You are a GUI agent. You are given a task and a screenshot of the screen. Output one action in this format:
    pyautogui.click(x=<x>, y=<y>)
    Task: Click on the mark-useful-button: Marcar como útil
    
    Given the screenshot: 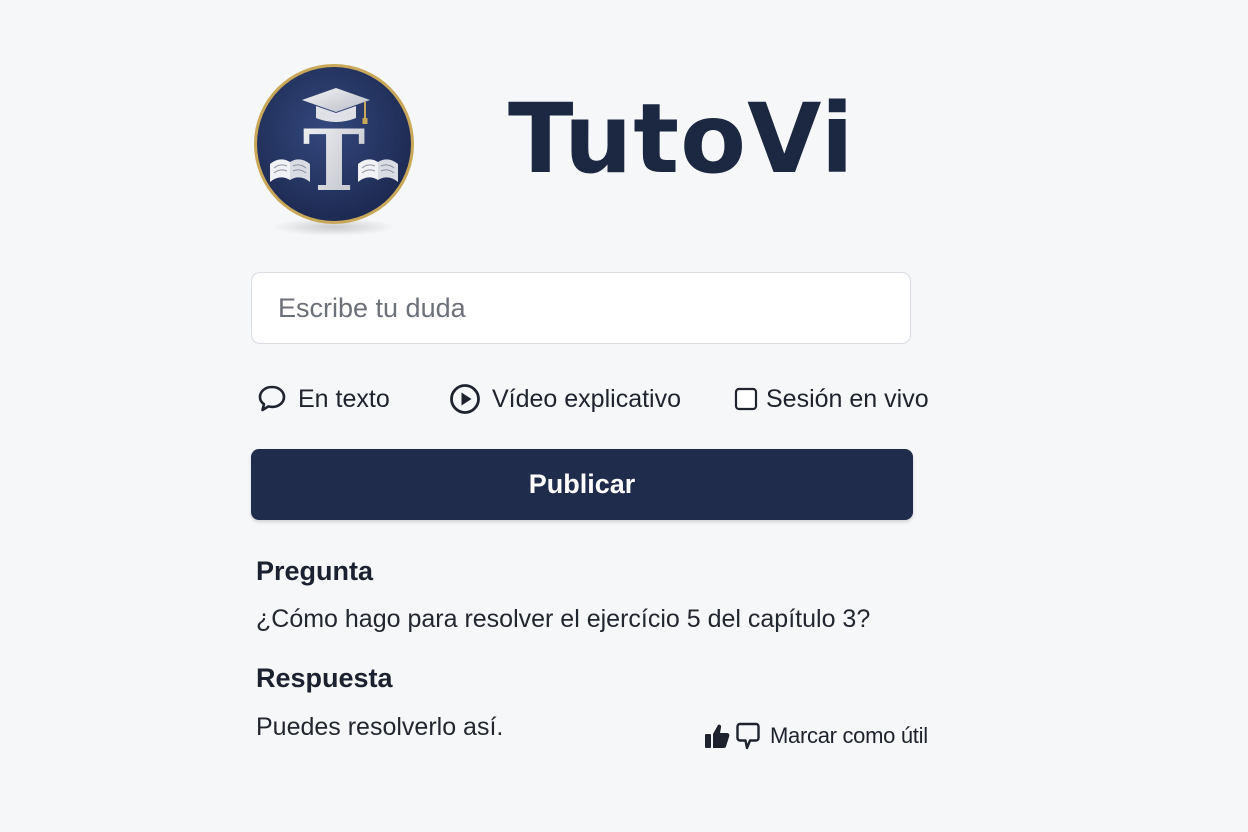 What is the action you would take?
    pyautogui.click(x=816, y=736)
    